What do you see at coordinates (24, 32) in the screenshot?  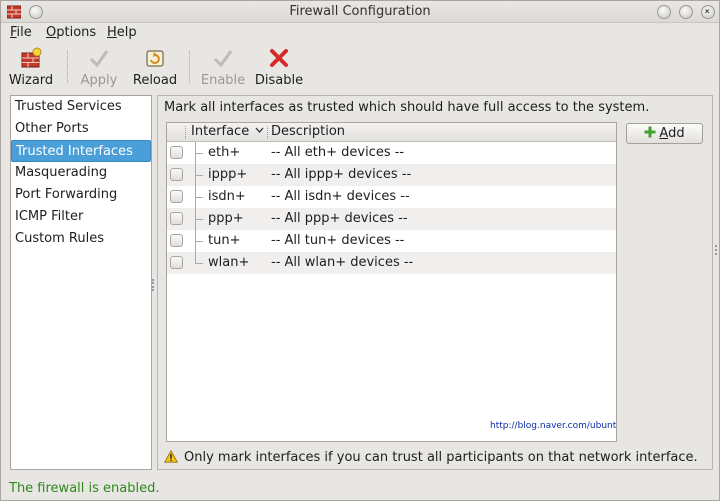 I see `menu-file-label: ile` at bounding box center [24, 32].